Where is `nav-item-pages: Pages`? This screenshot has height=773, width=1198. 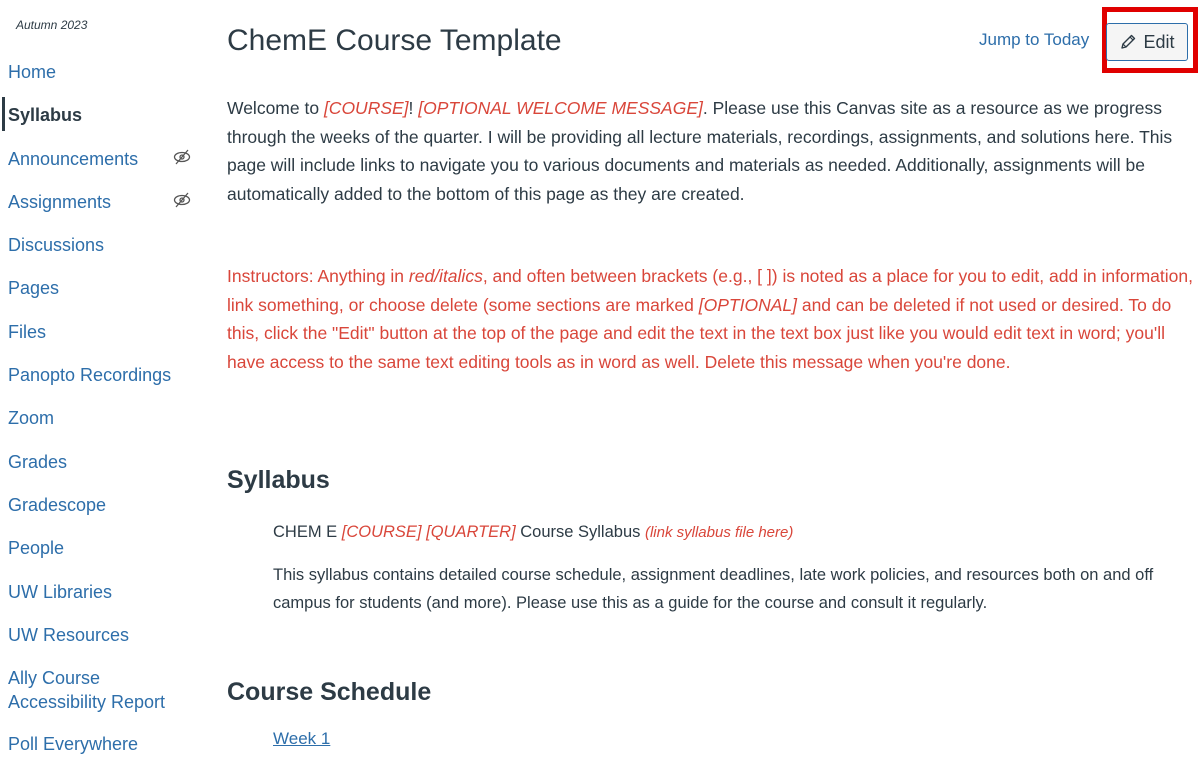 nav-item-pages: Pages is located at coordinates (103, 295).